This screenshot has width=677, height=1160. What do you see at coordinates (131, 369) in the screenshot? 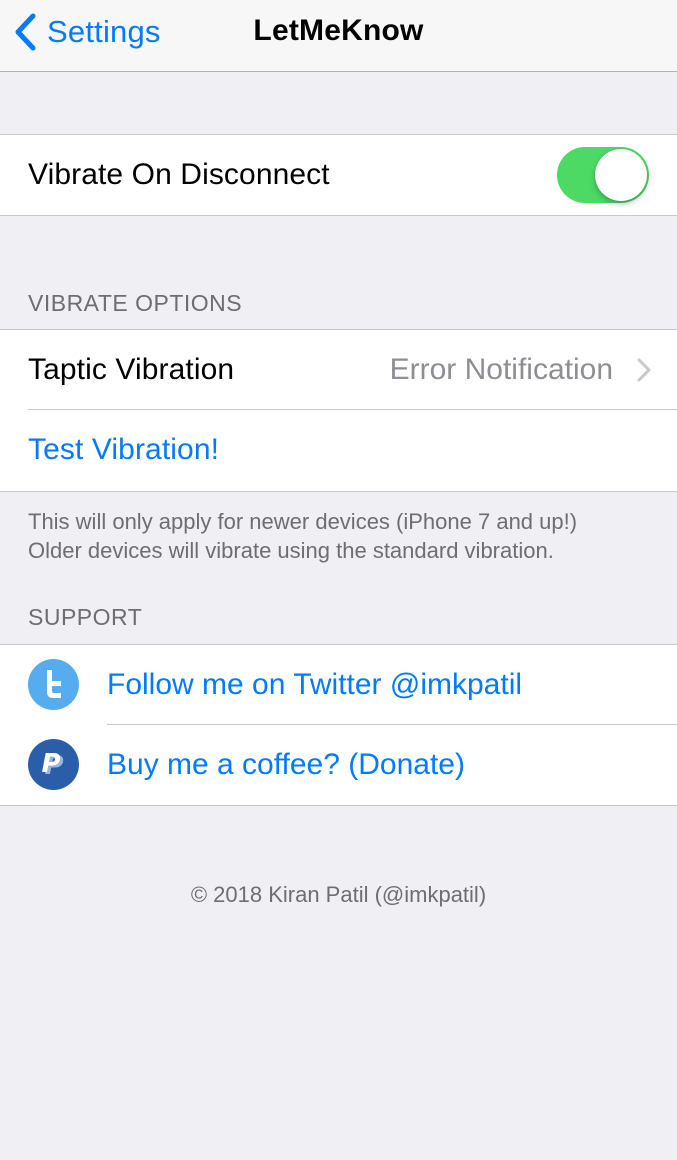
I see `taptic-vibration-label: Taptic Vibration` at bounding box center [131, 369].